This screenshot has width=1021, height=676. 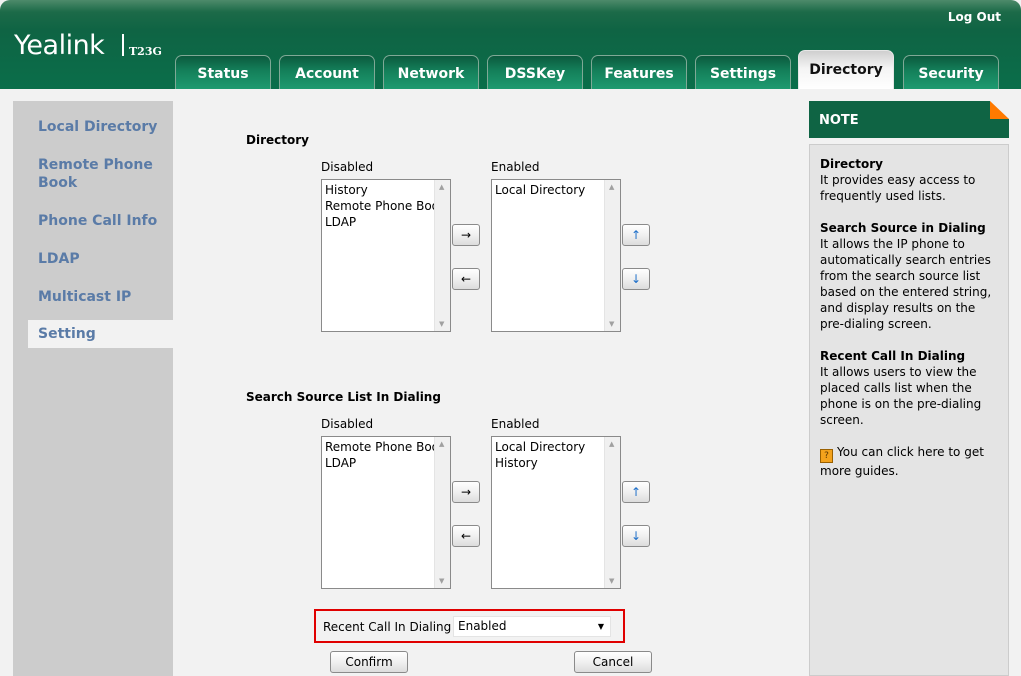 What do you see at coordinates (743, 72) in the screenshot?
I see `tab-settings: Settings` at bounding box center [743, 72].